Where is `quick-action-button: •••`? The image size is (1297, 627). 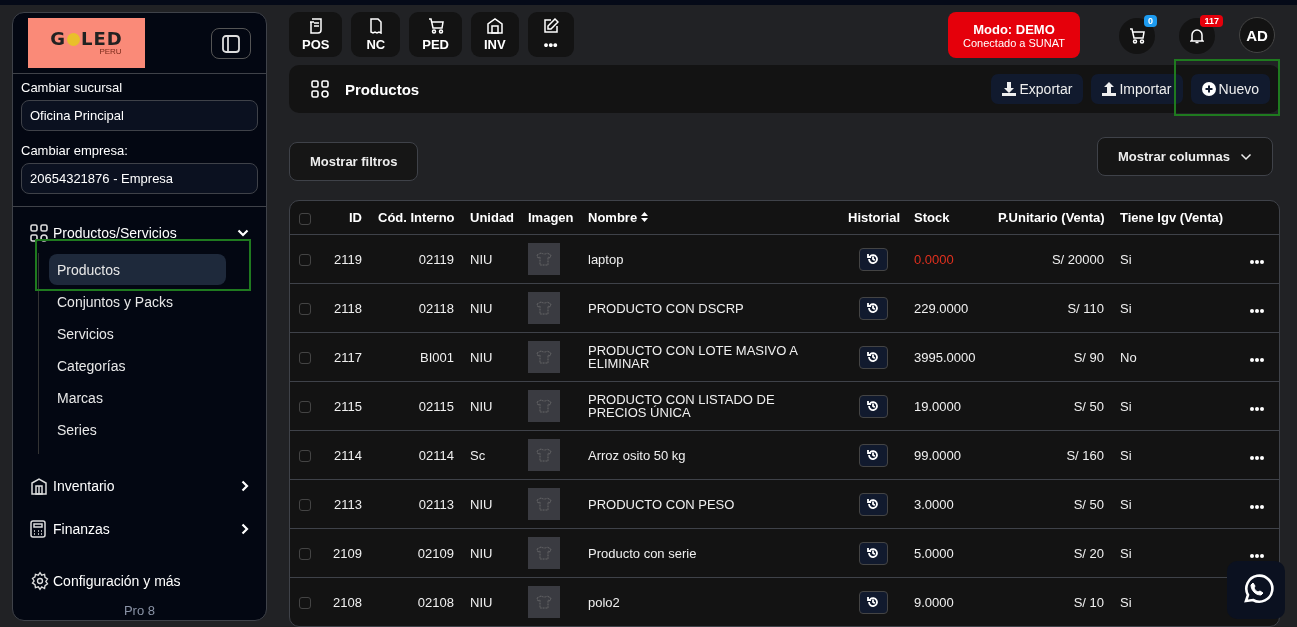
quick-action-button: ••• is located at coordinates (550, 34).